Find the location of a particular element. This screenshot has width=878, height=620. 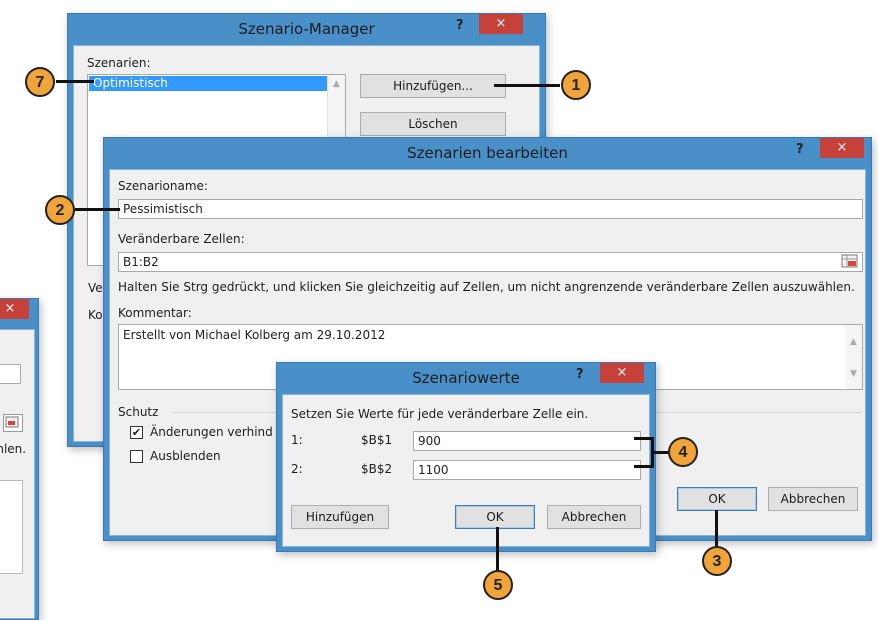

callout-badge-2: 2 is located at coordinates (60, 210).